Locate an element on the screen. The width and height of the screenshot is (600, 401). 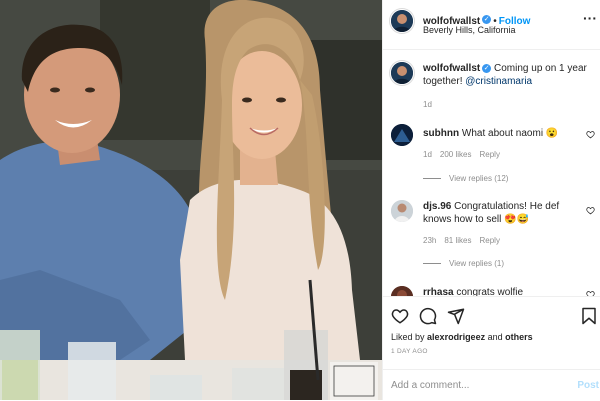
liked-by: Liked by alexrodrigeez and others is located at coordinates (462, 337).